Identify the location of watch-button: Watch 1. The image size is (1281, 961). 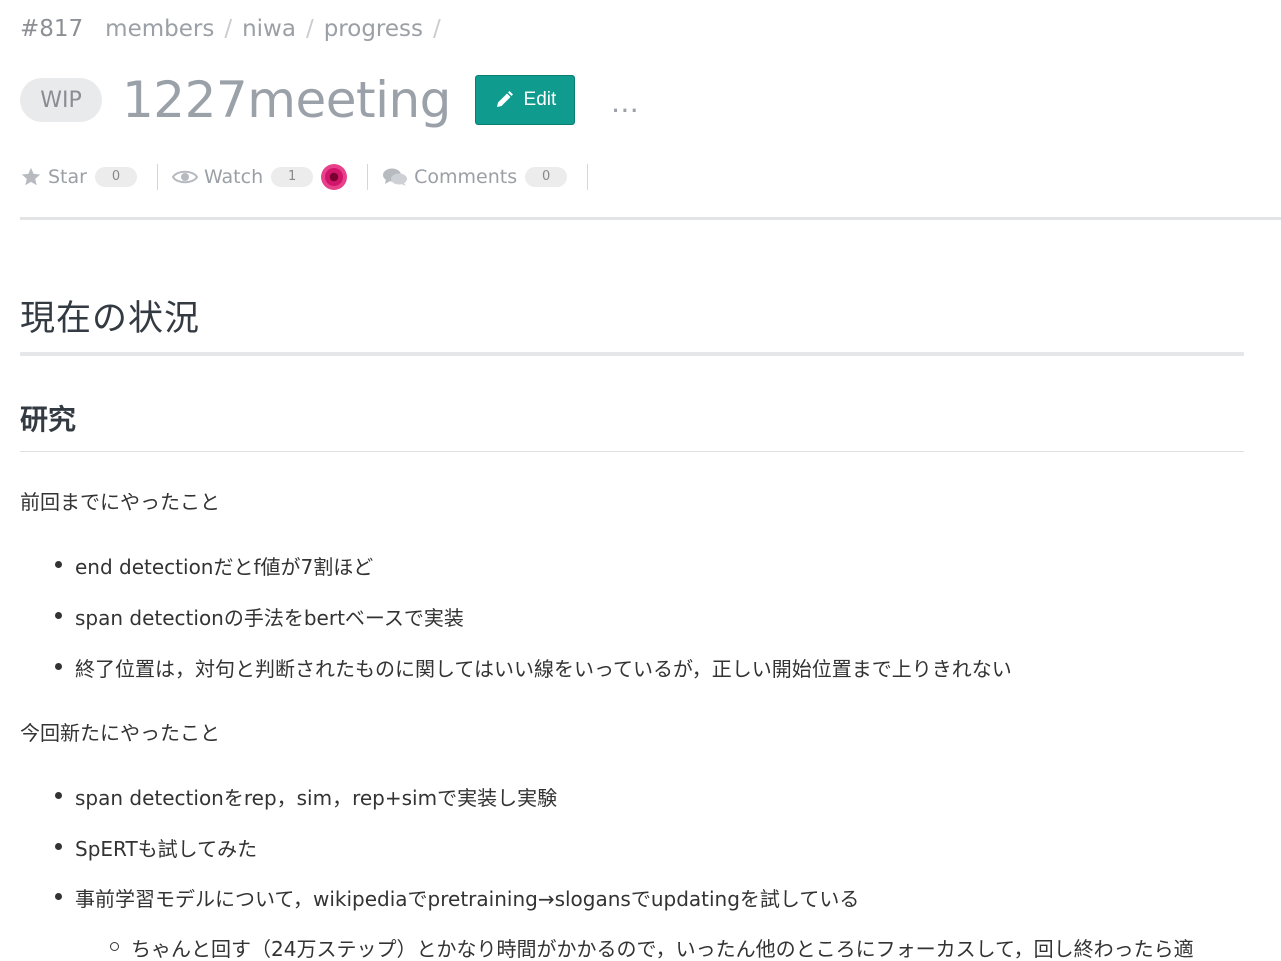
(259, 177).